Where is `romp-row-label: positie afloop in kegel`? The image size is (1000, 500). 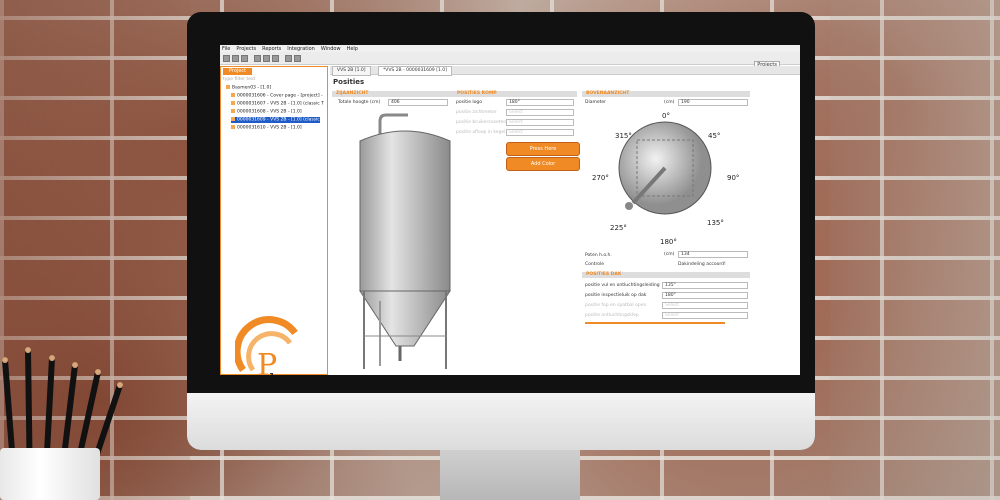
romp-row-label: positie afloop in kegel is located at coordinates (481, 132).